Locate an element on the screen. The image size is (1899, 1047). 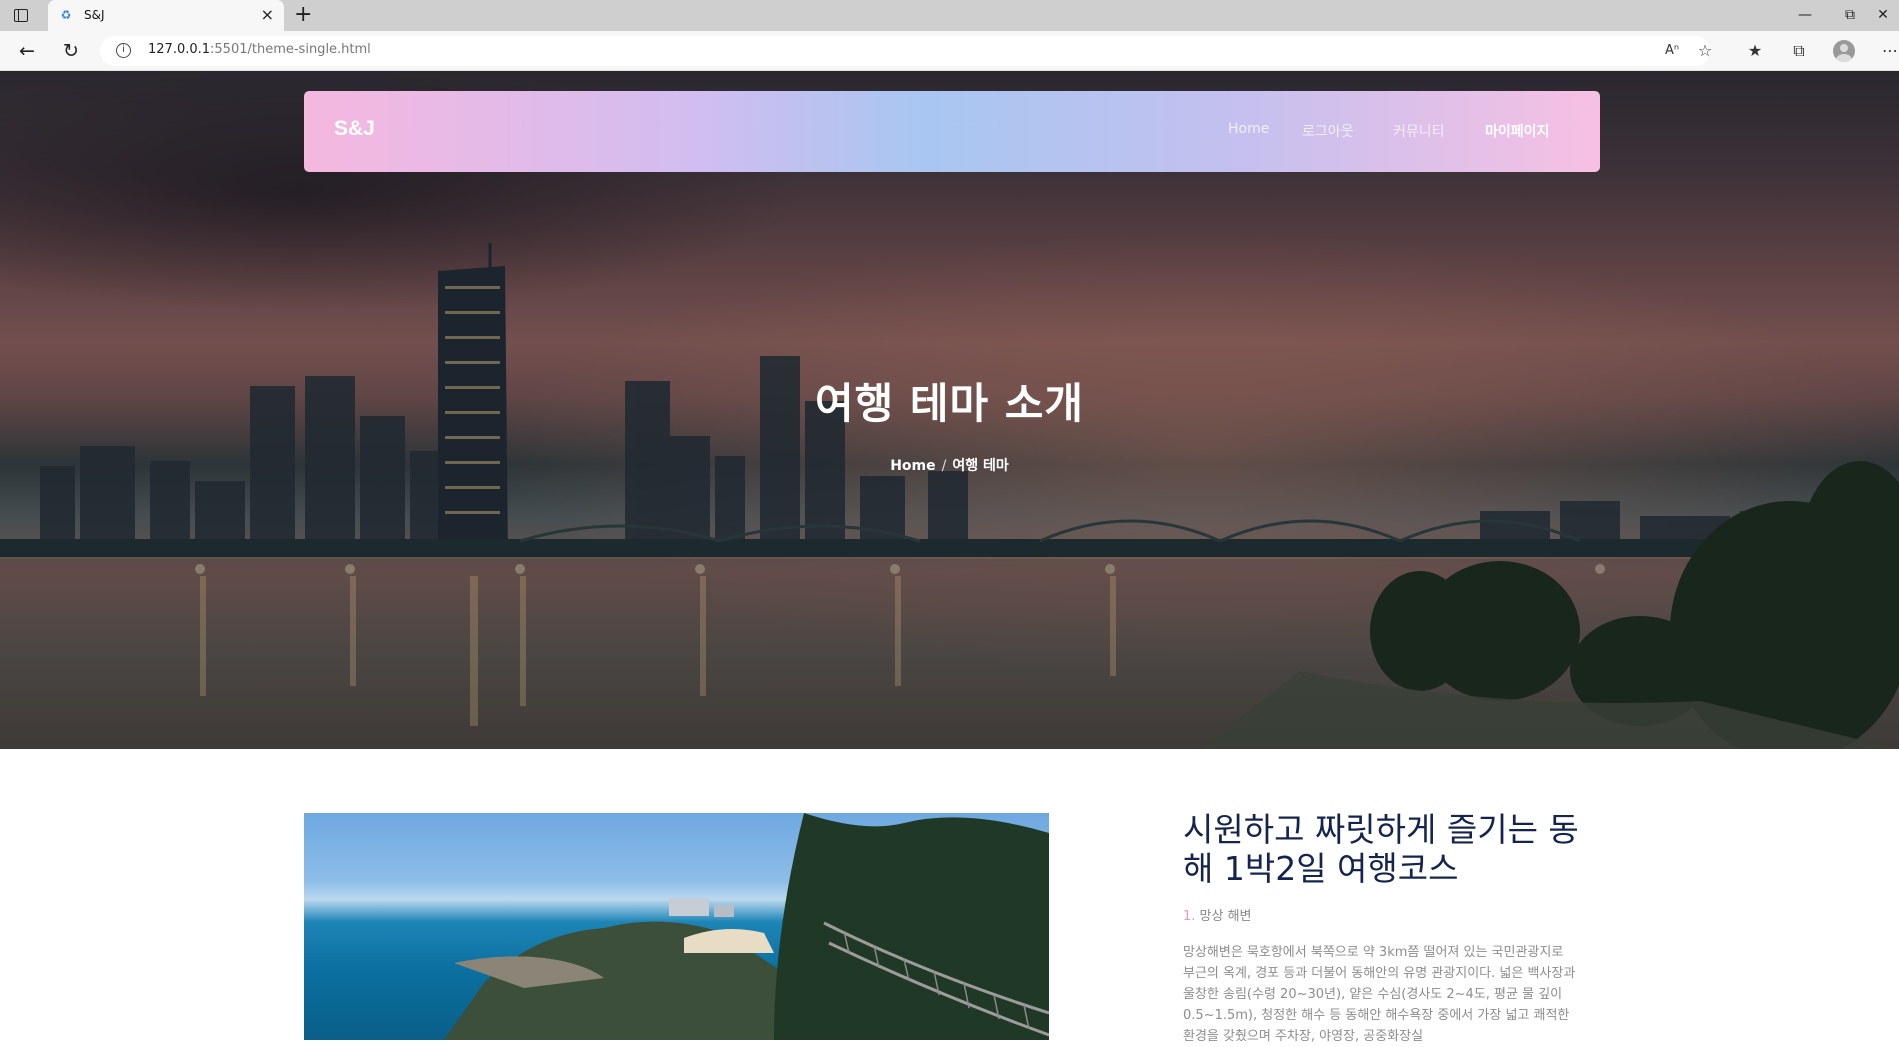
course-item-heading: 1. 망상 해변 is located at coordinates (1217, 914).